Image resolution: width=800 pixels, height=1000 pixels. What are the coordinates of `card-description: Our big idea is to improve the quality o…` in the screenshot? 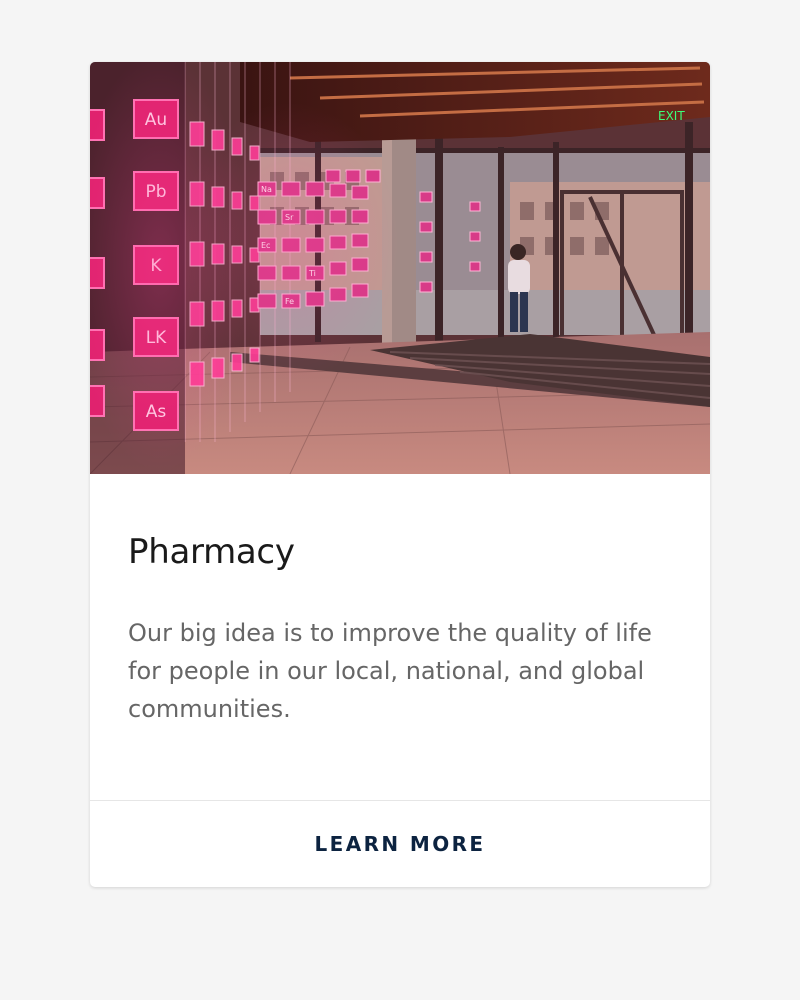 It's located at (390, 671).